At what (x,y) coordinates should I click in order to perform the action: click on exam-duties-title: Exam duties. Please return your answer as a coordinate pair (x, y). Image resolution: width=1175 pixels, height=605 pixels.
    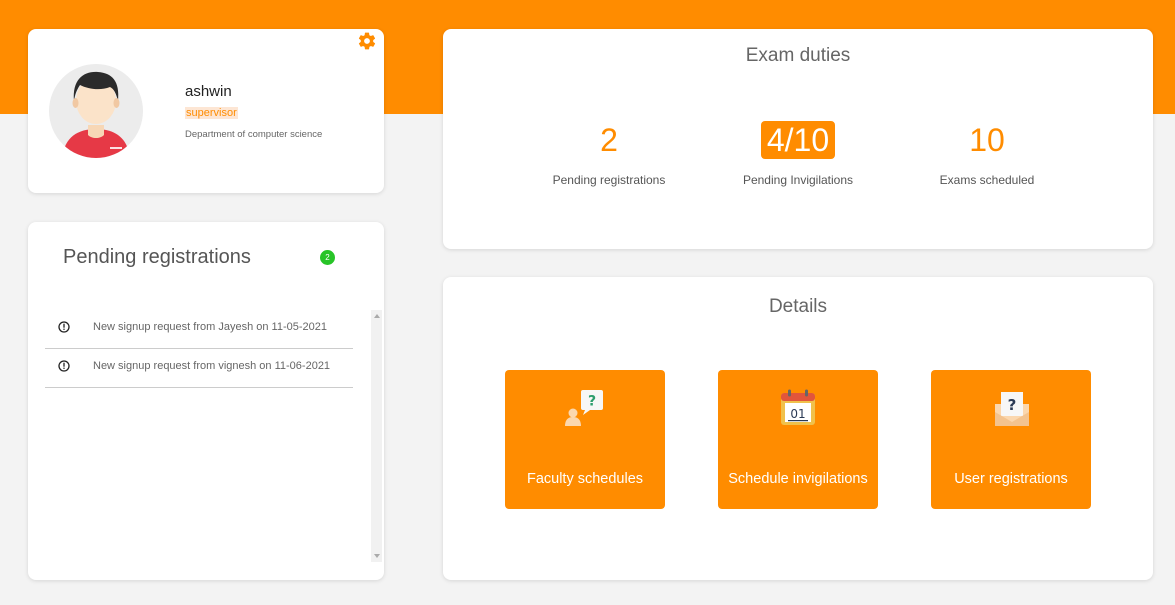
    Looking at the image, I should click on (798, 55).